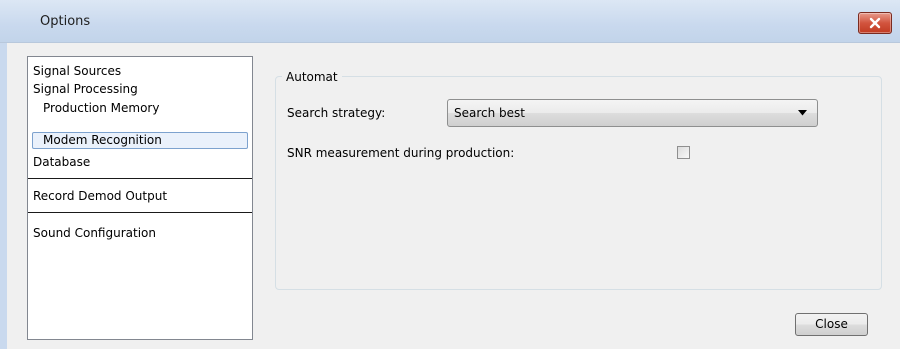 The image size is (900, 349). I want to click on search-strategy-value: Search best, so click(489, 113).